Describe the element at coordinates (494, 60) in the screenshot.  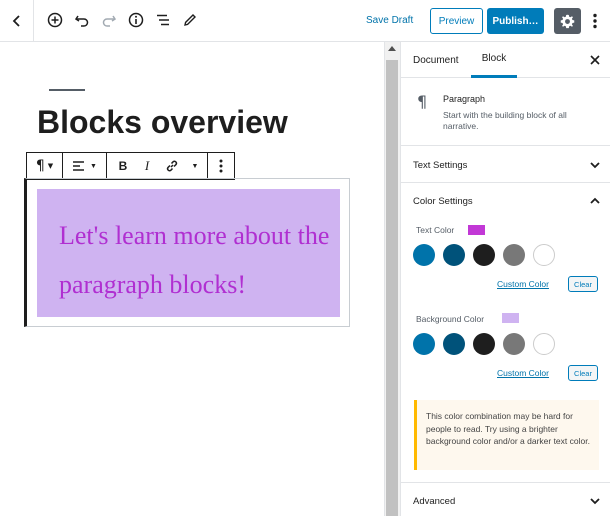
I see `tab-block: Block` at that location.